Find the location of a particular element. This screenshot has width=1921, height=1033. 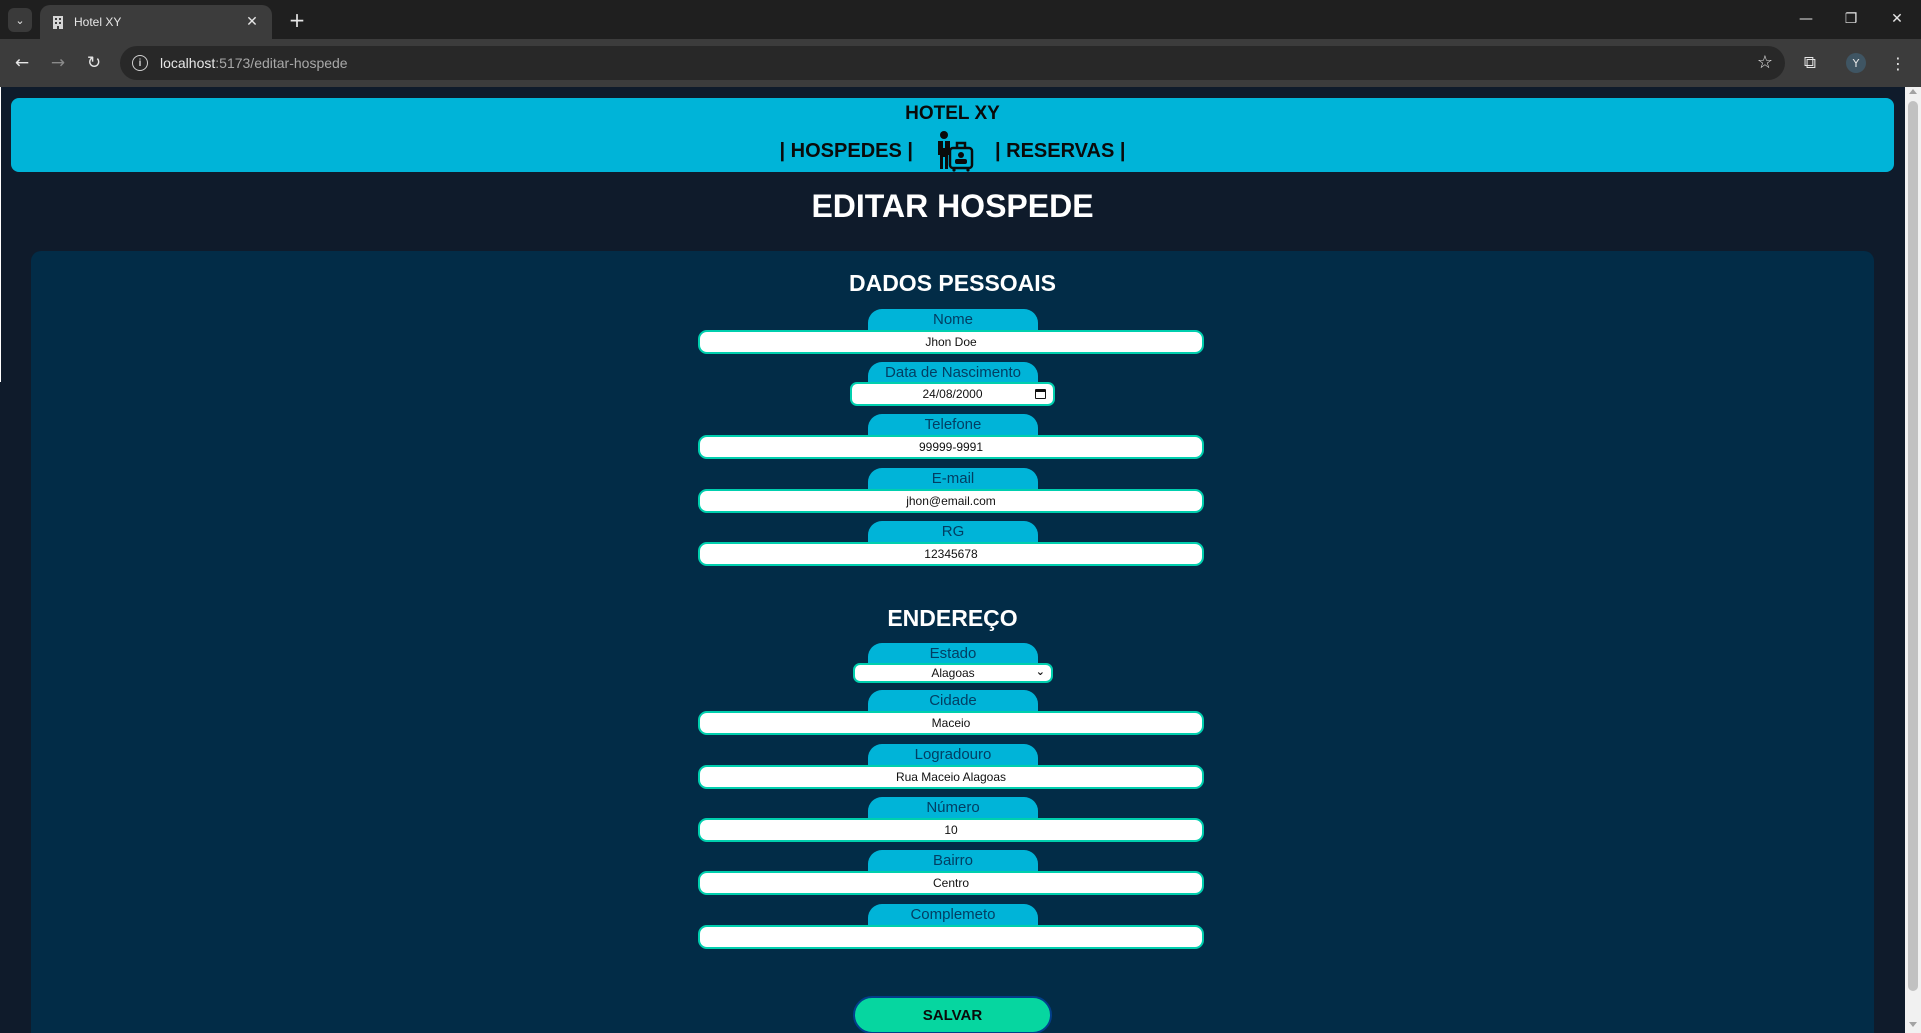

page-title: EDITAR HOSPEDE is located at coordinates (952, 206).